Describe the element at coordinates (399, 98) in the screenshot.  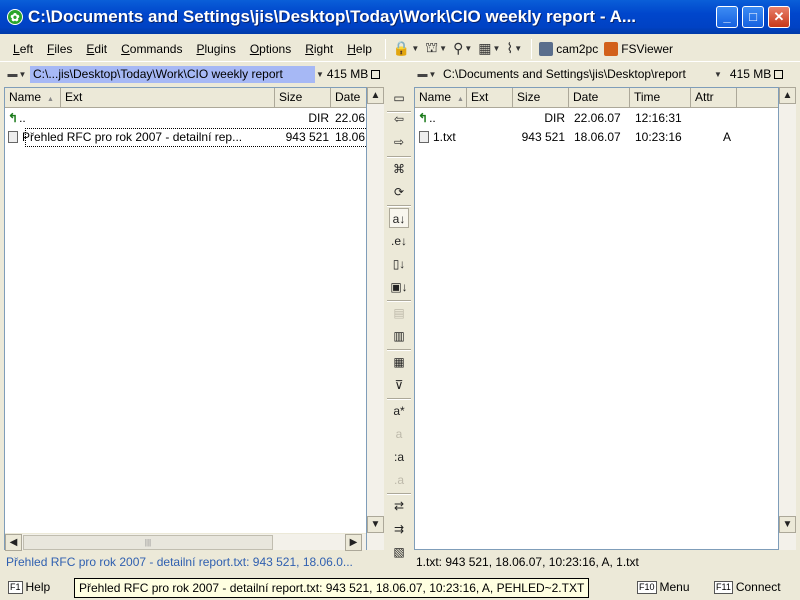
I see `new-folder-icon: ▭` at that location.